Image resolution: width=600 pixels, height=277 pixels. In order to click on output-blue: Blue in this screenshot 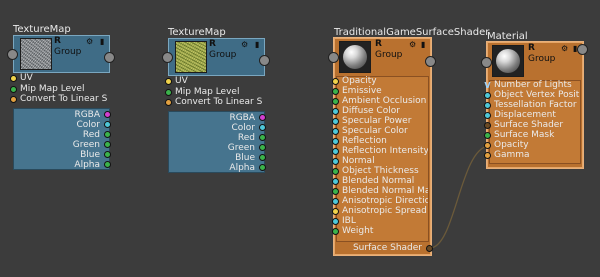, I will do `click(245, 158)`.